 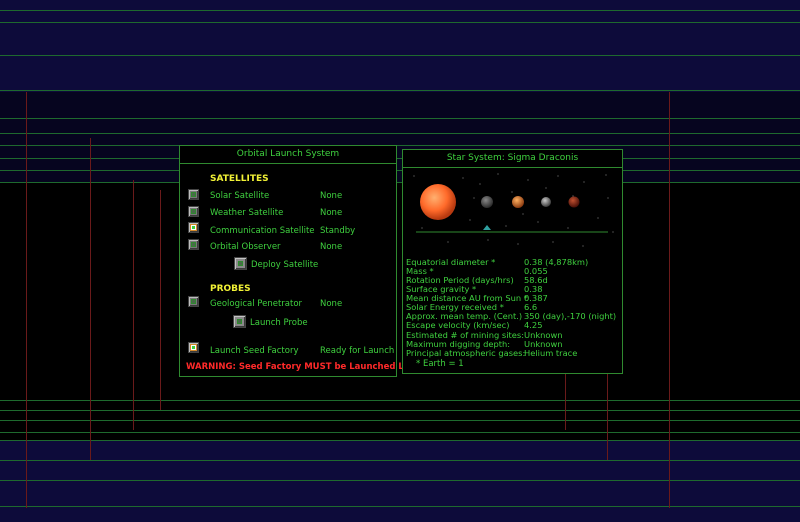 What do you see at coordinates (247, 213) in the screenshot?
I see `weather-satellite-label: Weather Satellite` at bounding box center [247, 213].